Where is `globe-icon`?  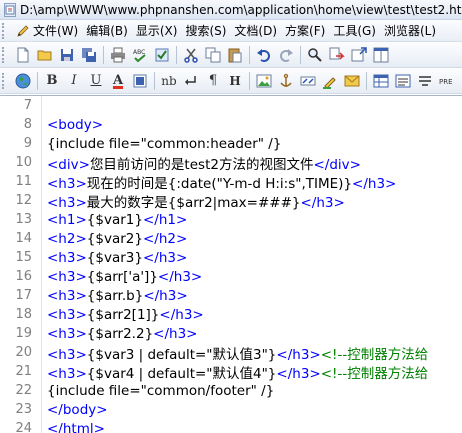 globe-icon is located at coordinates (23, 81).